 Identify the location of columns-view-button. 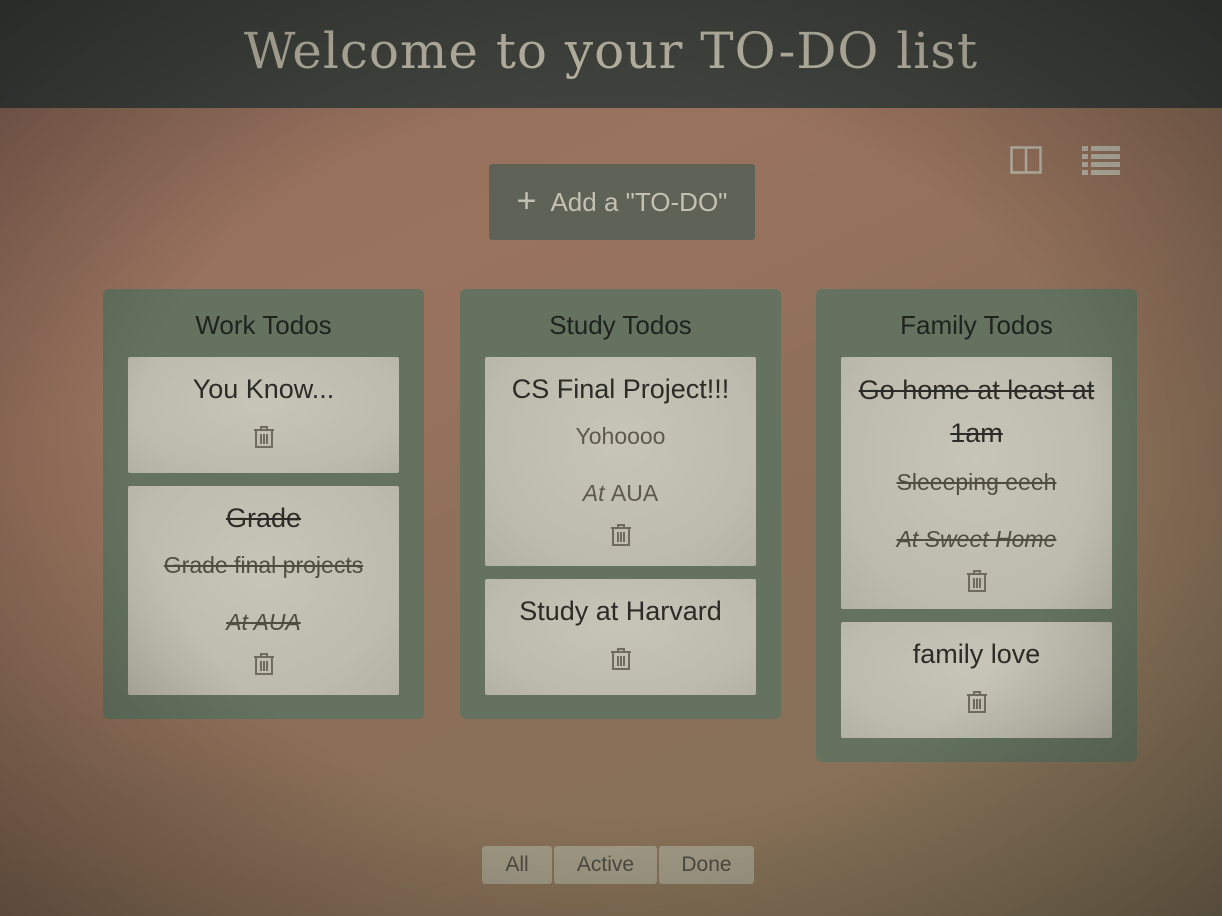
(1026, 160).